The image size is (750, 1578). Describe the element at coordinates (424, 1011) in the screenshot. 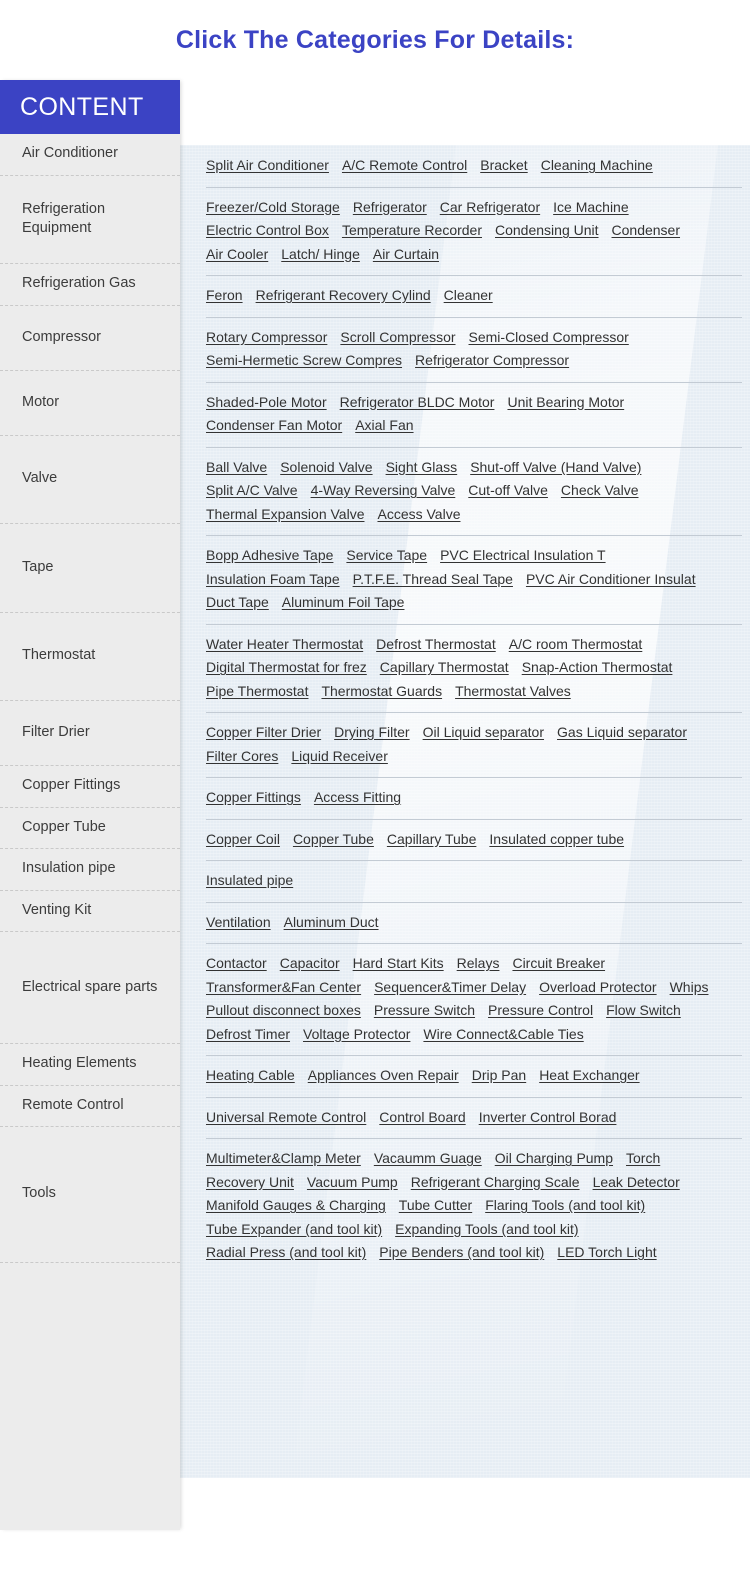

I see `category-link: Pressure Switch` at that location.